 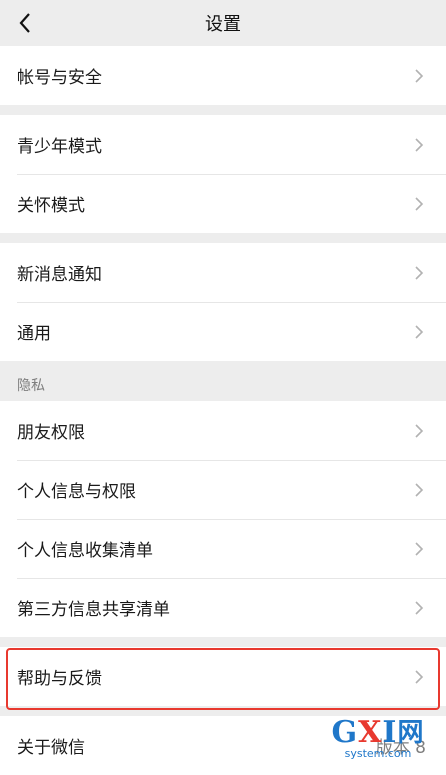 I want to click on item-label: 个人信息与权限, so click(x=76, y=492).